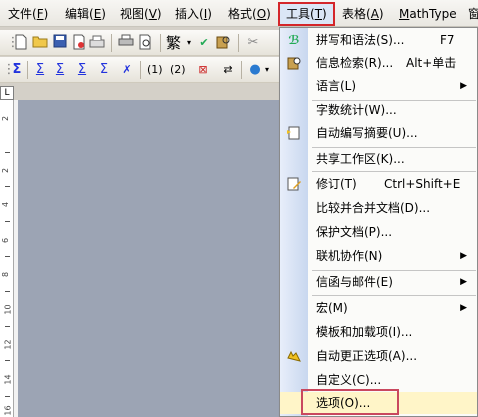 Image resolution: width=478 pixels, height=417 pixels. I want to click on autosummarize-icon, so click(294, 133).